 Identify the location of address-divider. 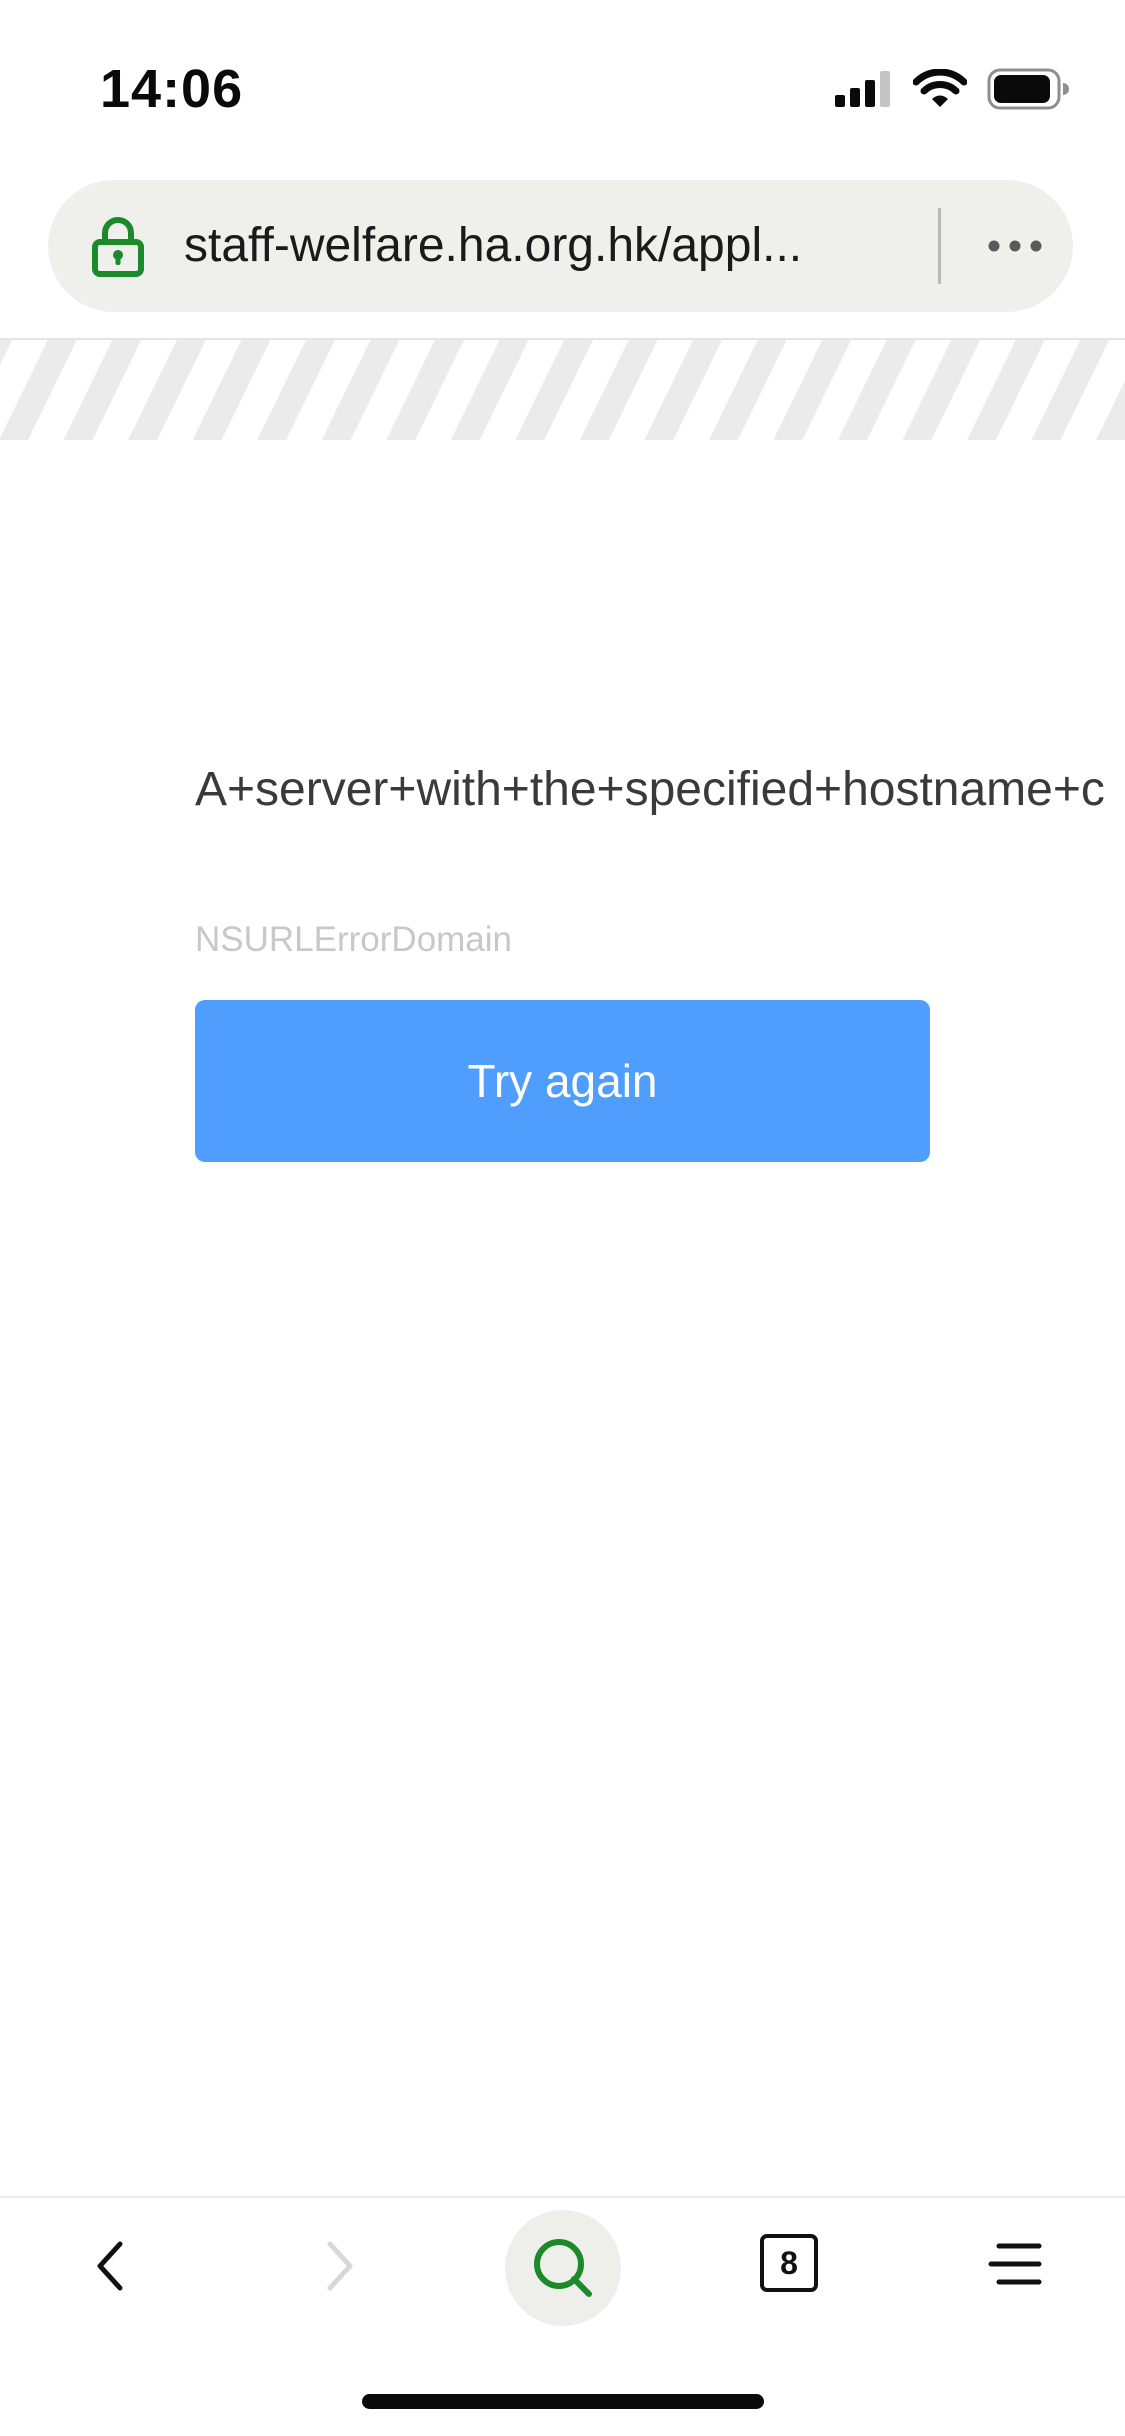
(939, 246).